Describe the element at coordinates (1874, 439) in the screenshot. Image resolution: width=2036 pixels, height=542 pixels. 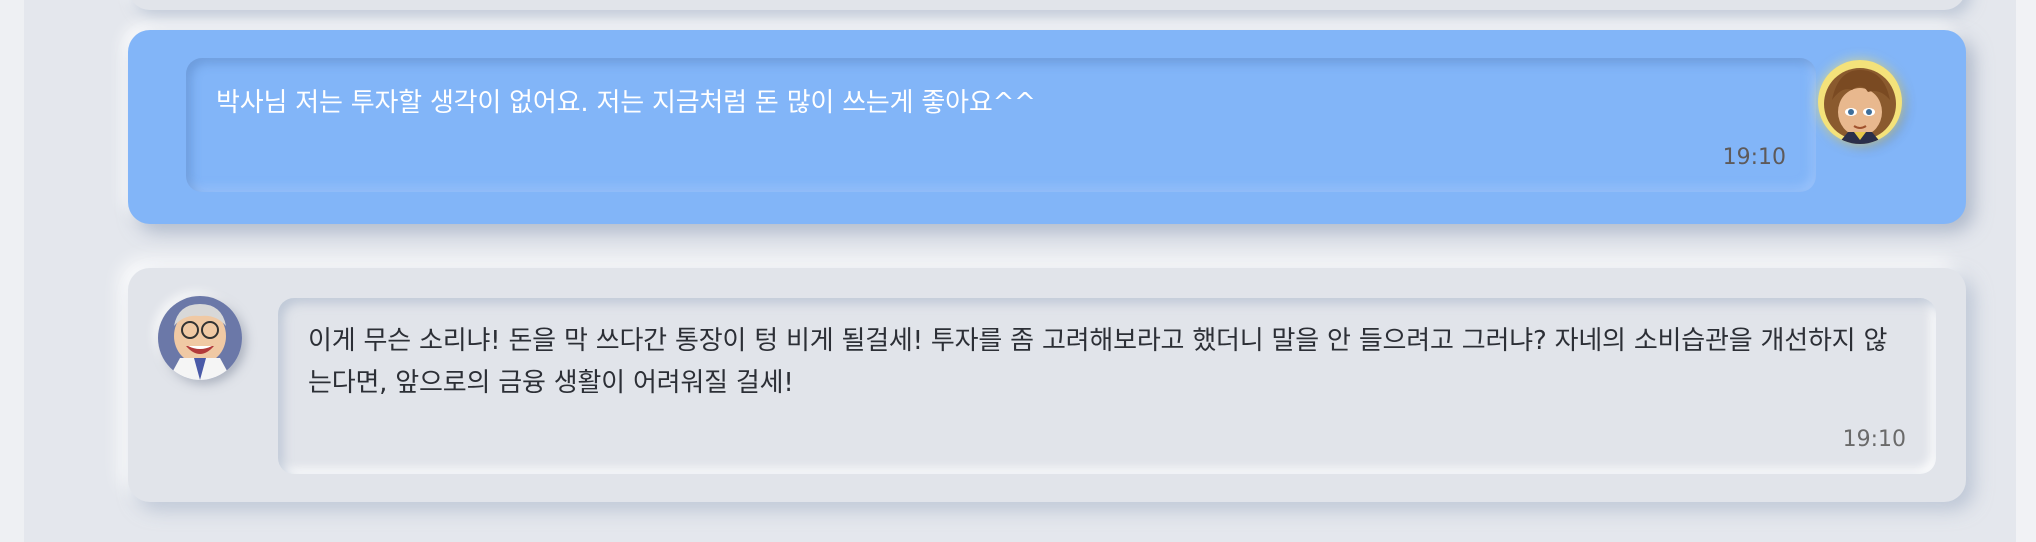
I see `assistant-message-time: 19:10` at that location.